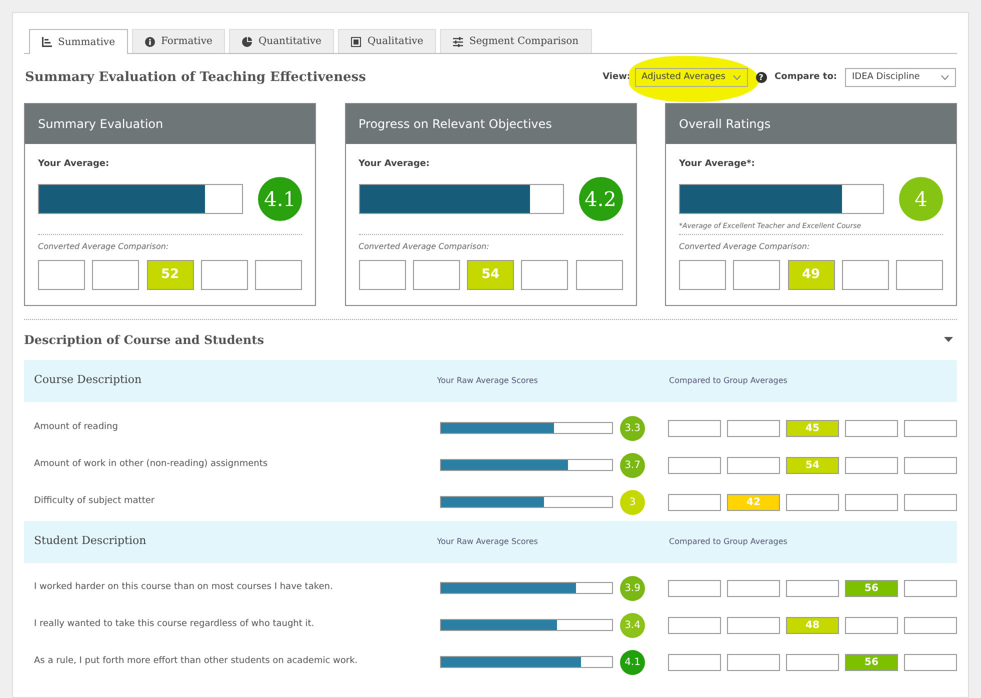 This screenshot has width=981, height=698. Describe the element at coordinates (948, 339) in the screenshot. I see `collapse-caret-icon` at that location.